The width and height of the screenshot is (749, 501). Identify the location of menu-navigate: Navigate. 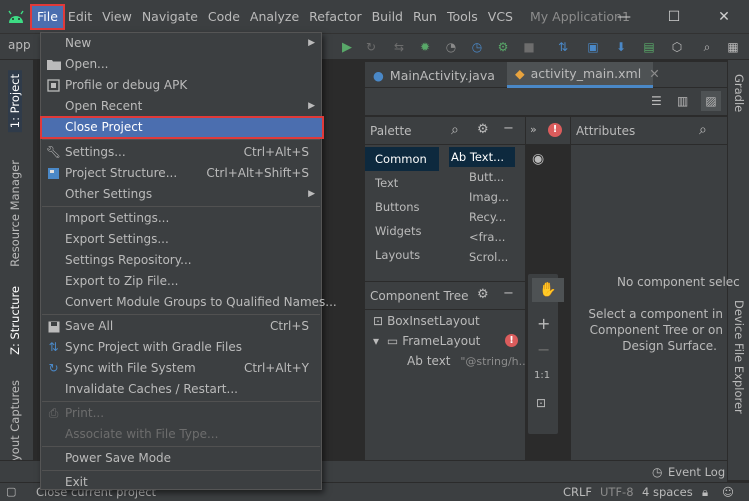
(170, 17).